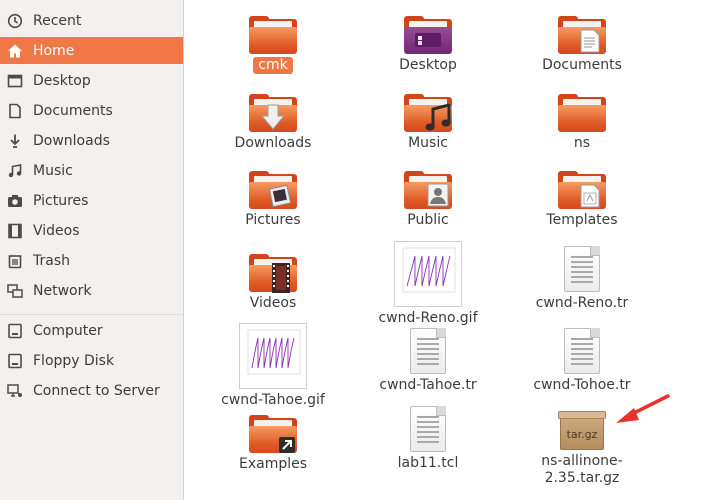  Describe the element at coordinates (582, 469) in the screenshot. I see `file-label: ns-allinone-2.35.tar.gz` at that location.